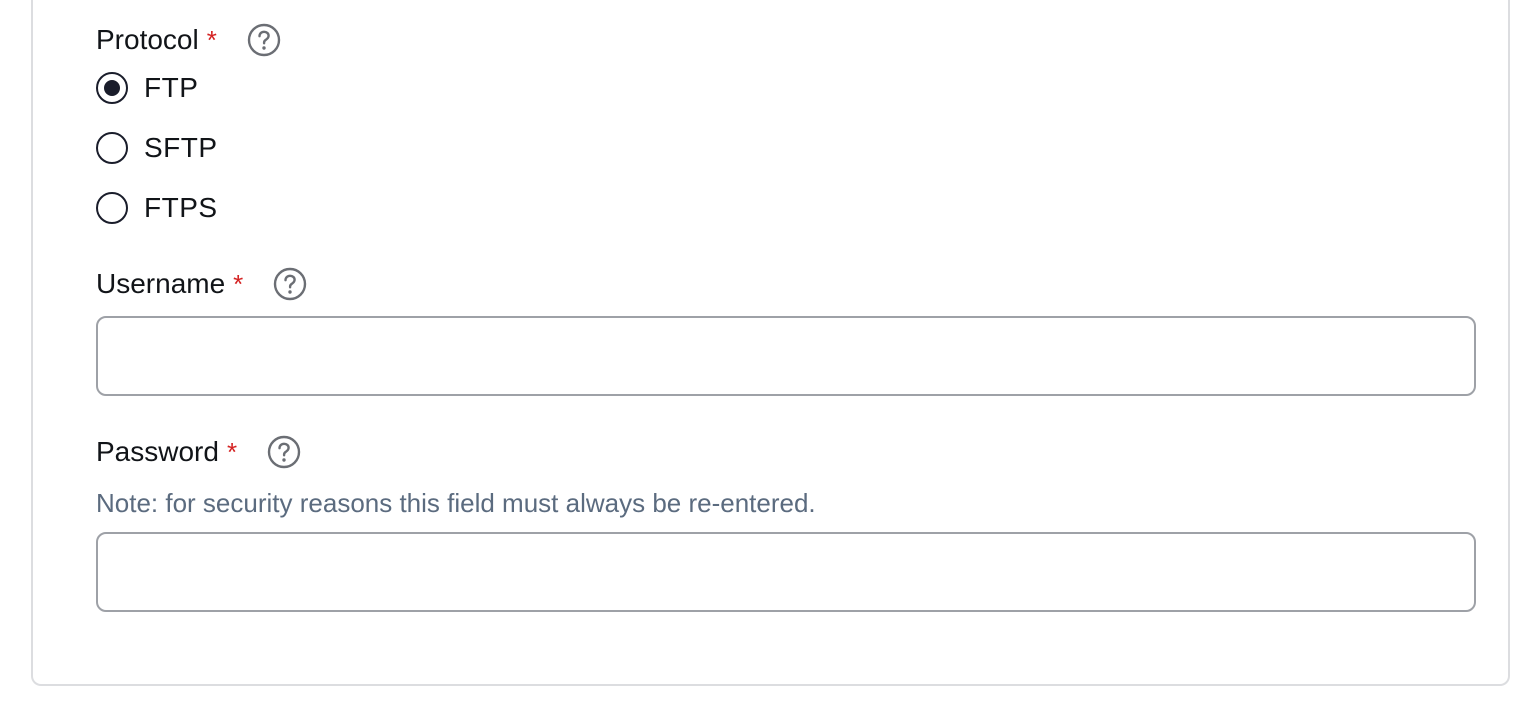 The height and width of the screenshot is (704, 1524). I want to click on radio-option-ftp: FTP, so click(147, 88).